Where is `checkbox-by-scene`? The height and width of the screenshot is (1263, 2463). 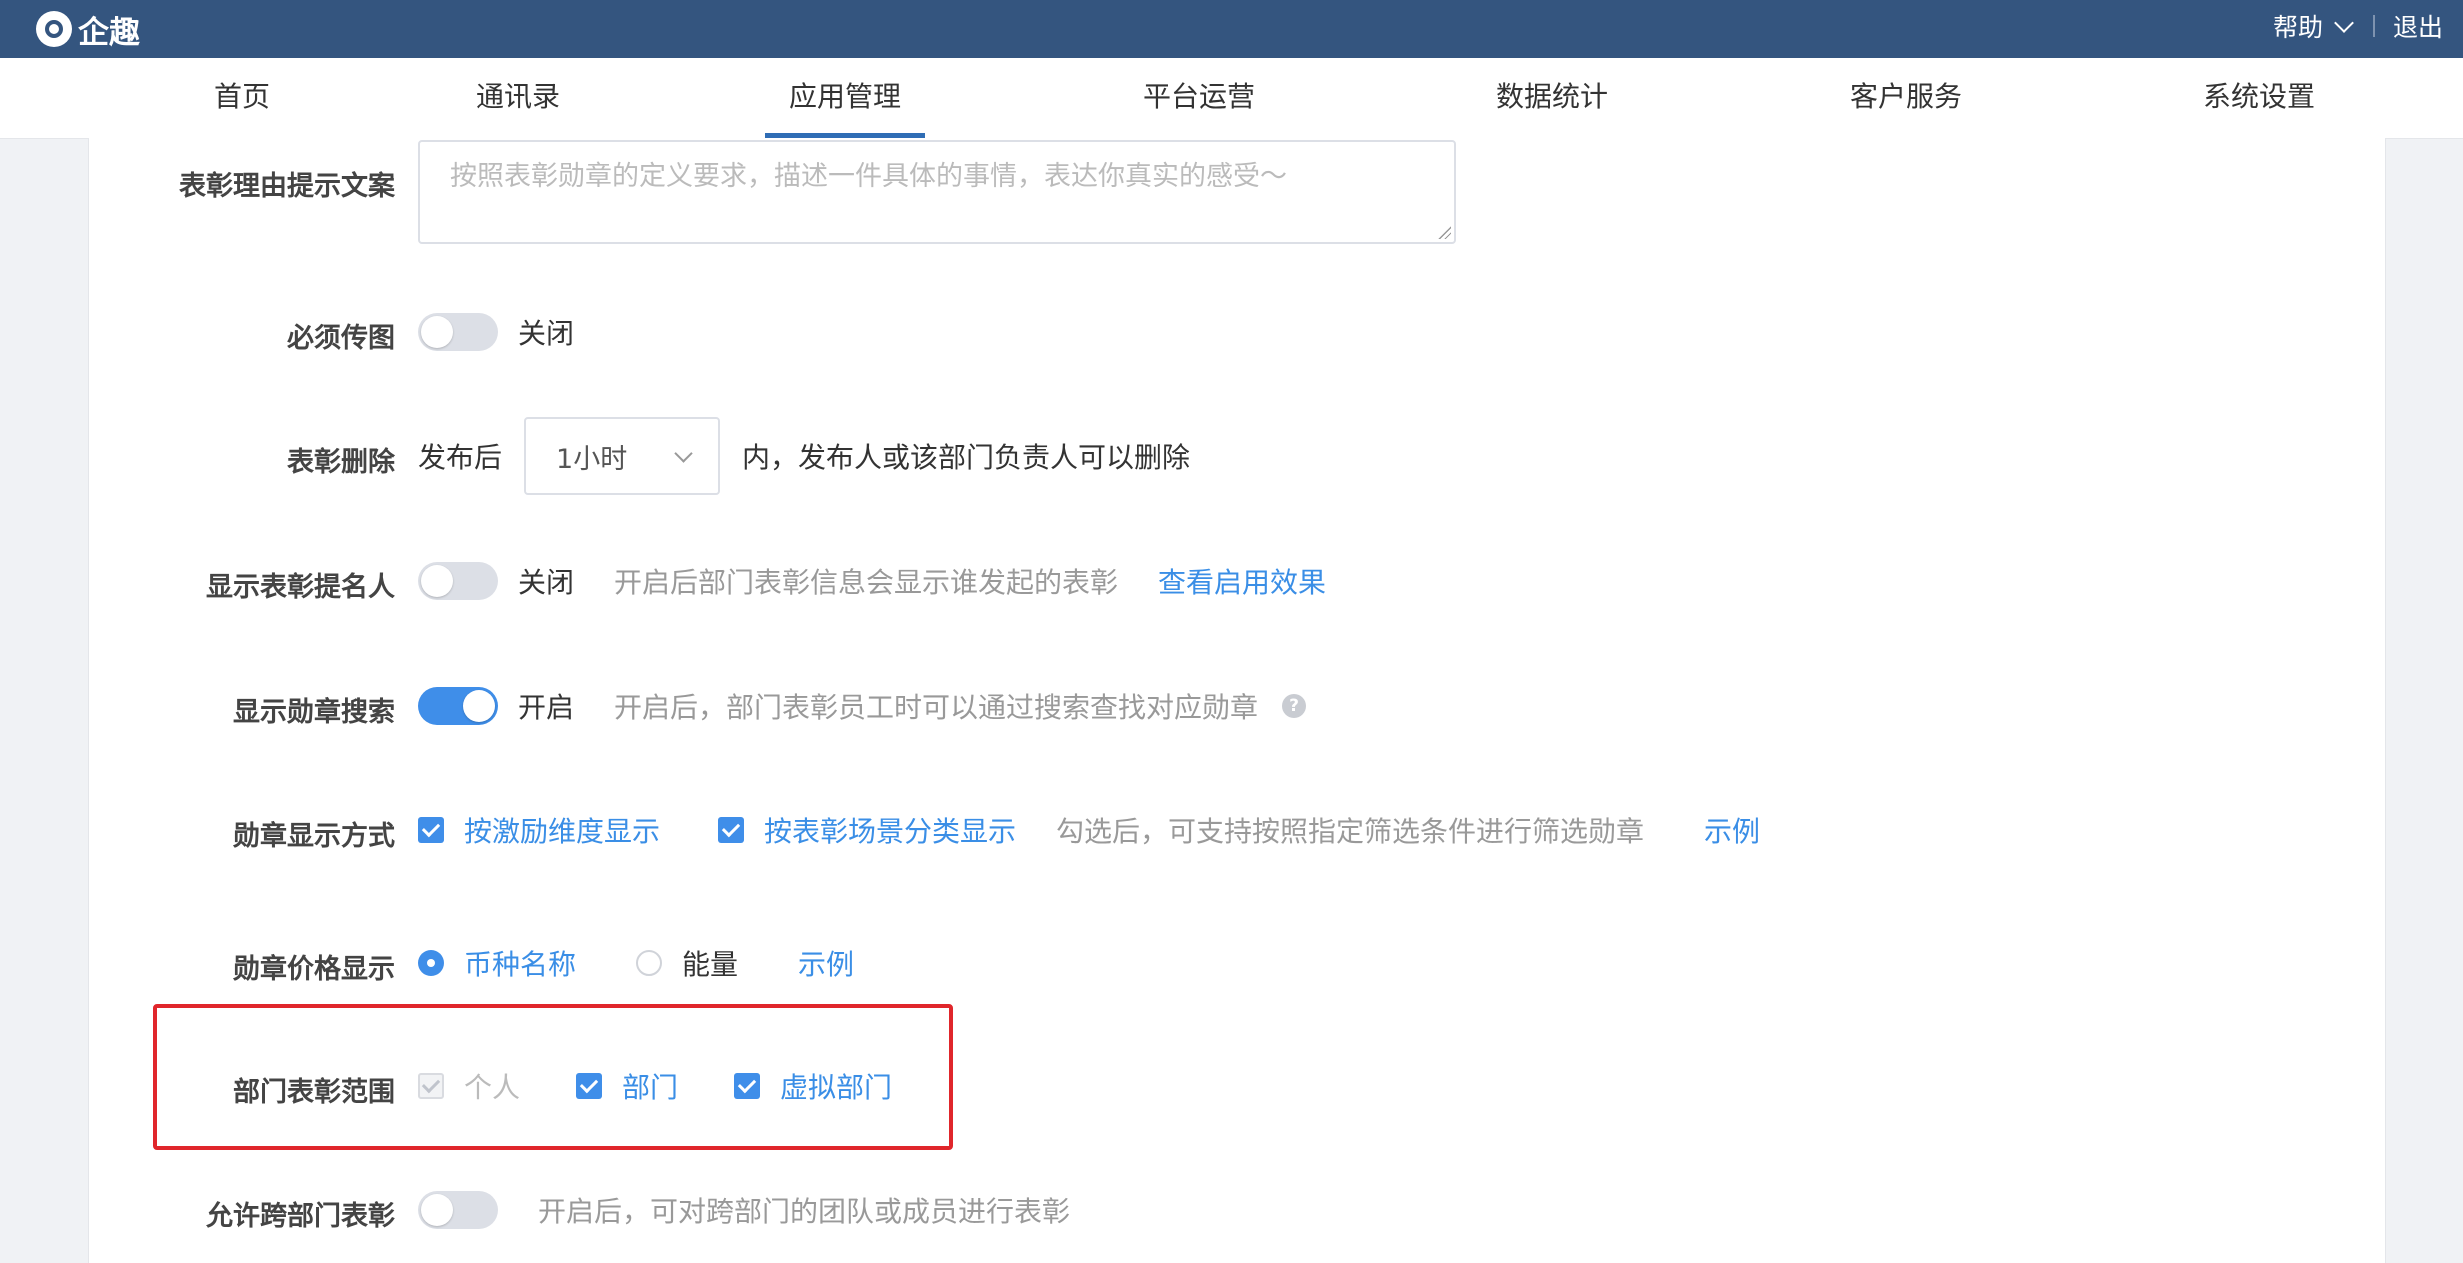
checkbox-by-scene is located at coordinates (731, 830).